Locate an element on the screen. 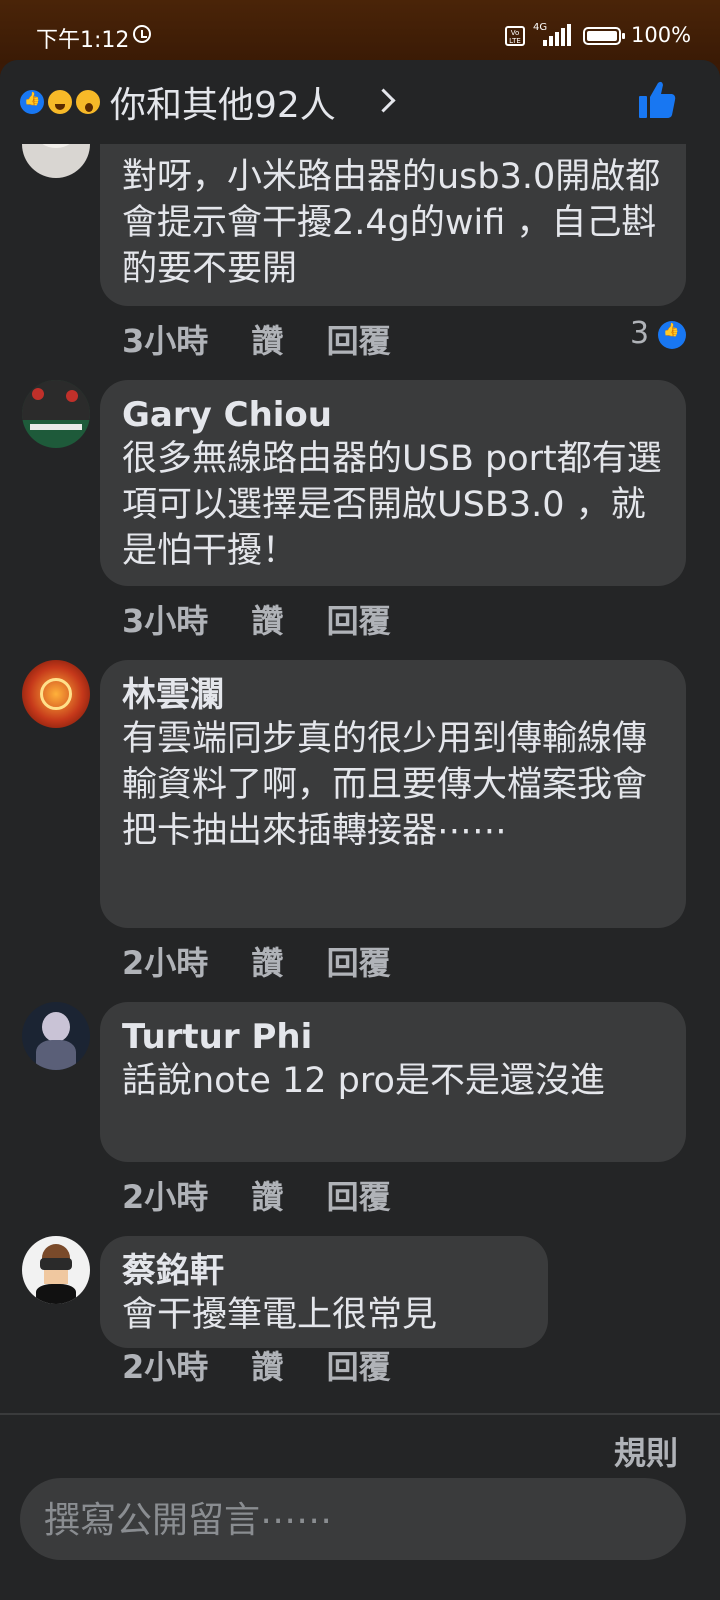 The image size is (720, 1600). comment-text: 話說note 12 pro是不是還沒進 is located at coordinates (363, 1081).